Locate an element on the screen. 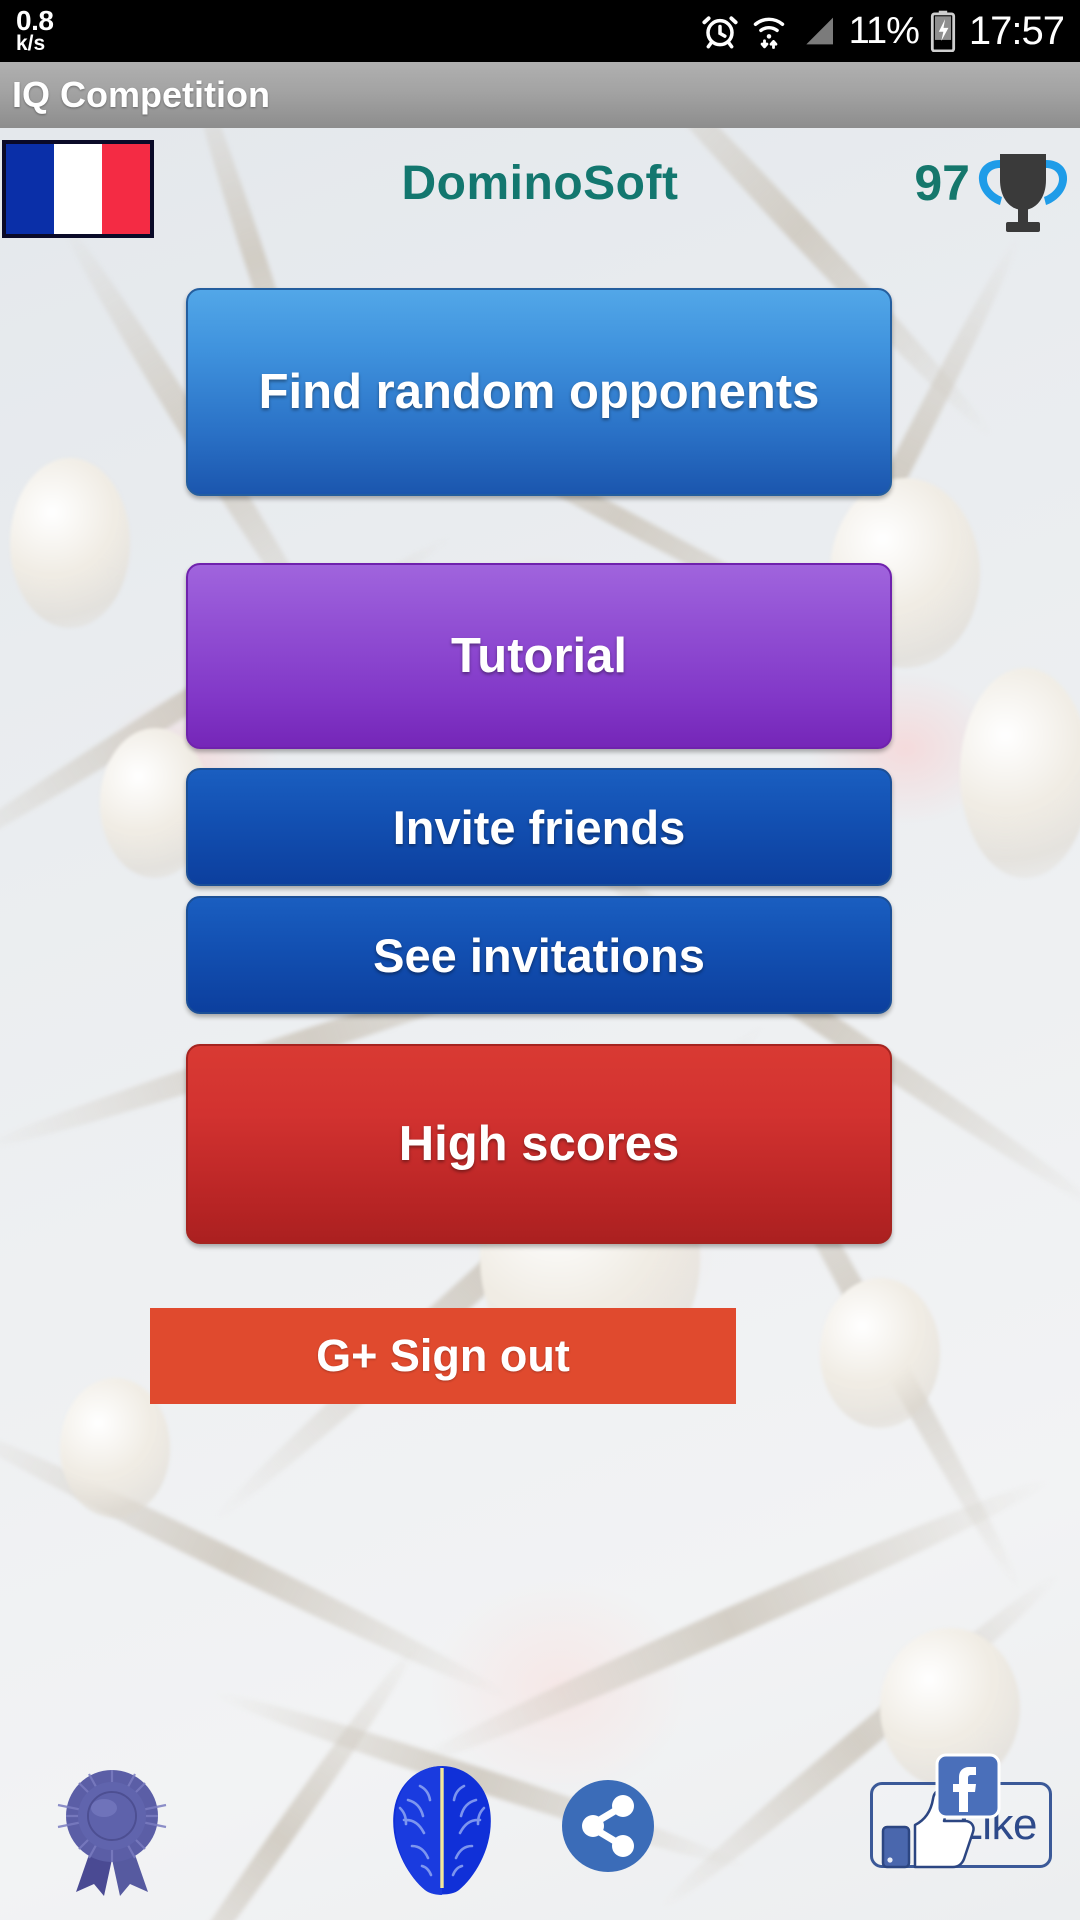 This screenshot has width=1080, height=1920. battery-charging-icon is located at coordinates (942, 31).